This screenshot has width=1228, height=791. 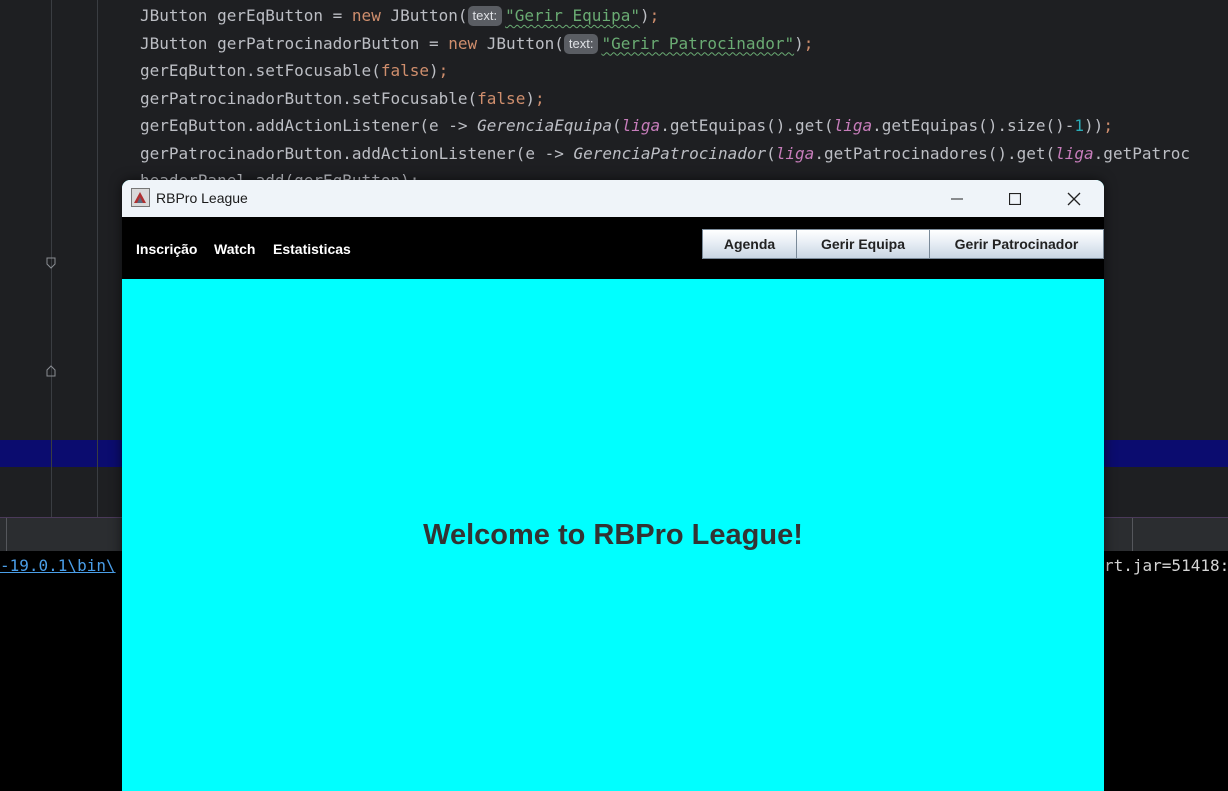 What do you see at coordinates (749, 244) in the screenshot?
I see `agenda-button: Agenda` at bounding box center [749, 244].